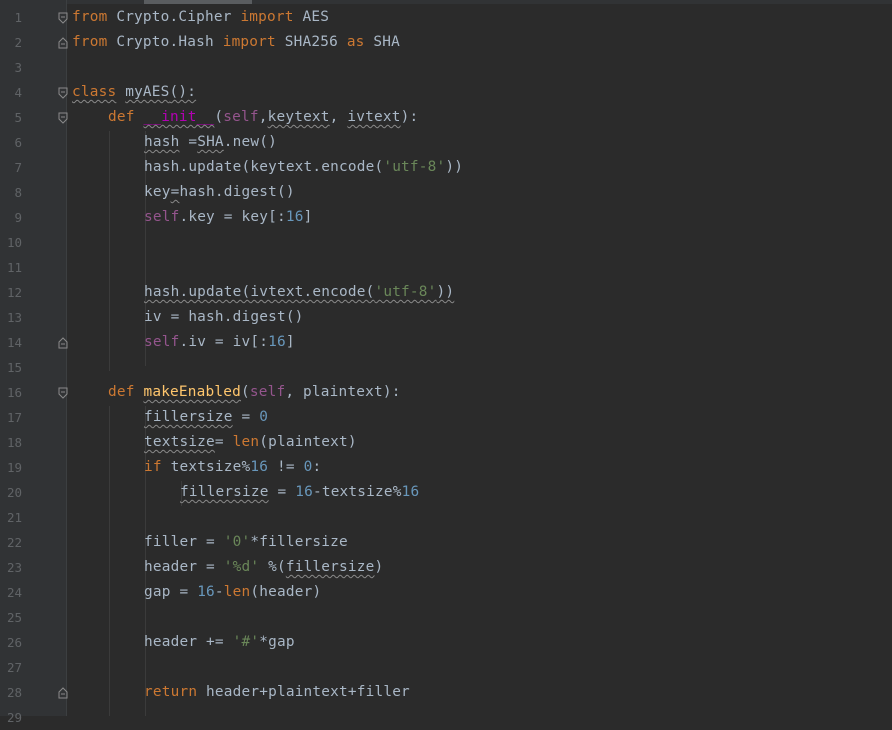 The height and width of the screenshot is (730, 892). Describe the element at coordinates (14, 592) in the screenshot. I see `line-number: 24` at that location.